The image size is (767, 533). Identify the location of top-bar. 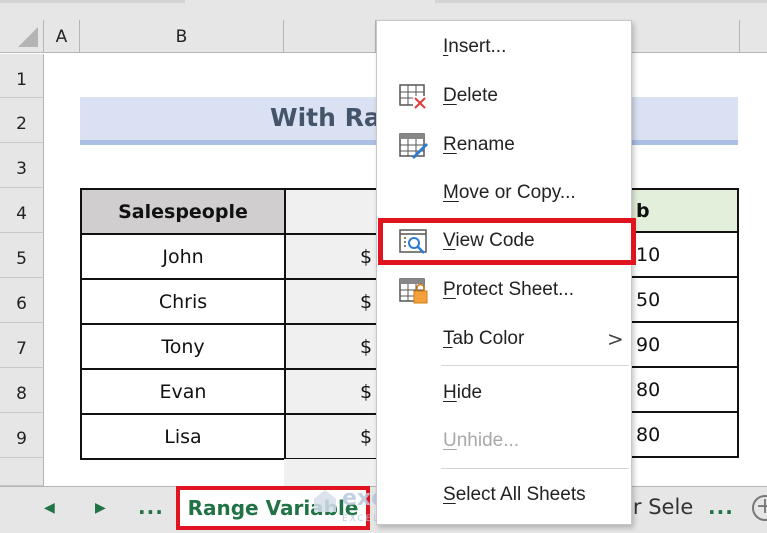
(383, 10).